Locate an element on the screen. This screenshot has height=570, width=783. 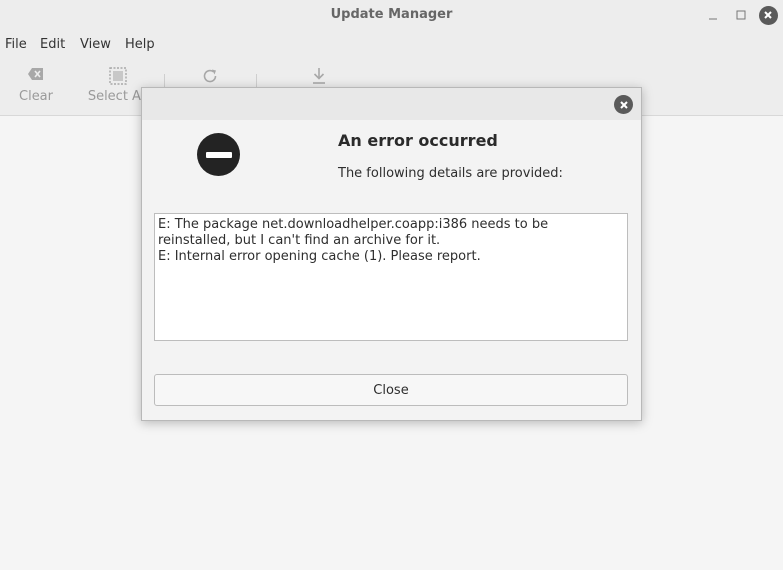
error-icon is located at coordinates (218, 154).